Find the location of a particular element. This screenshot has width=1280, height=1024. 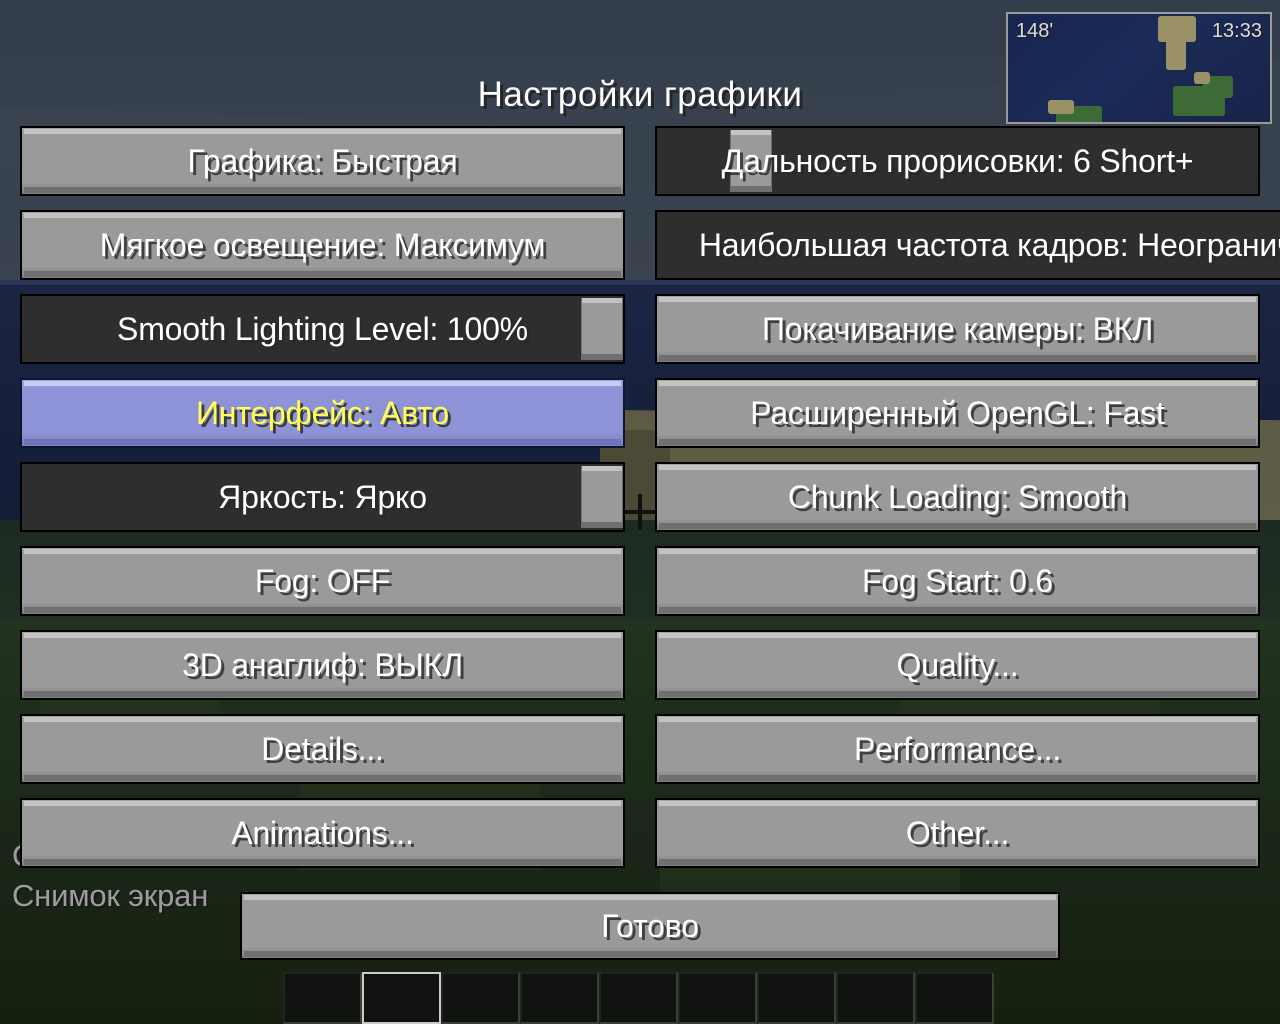

setting-left-1-button: Мягкое освещение: Максимум is located at coordinates (322, 245).